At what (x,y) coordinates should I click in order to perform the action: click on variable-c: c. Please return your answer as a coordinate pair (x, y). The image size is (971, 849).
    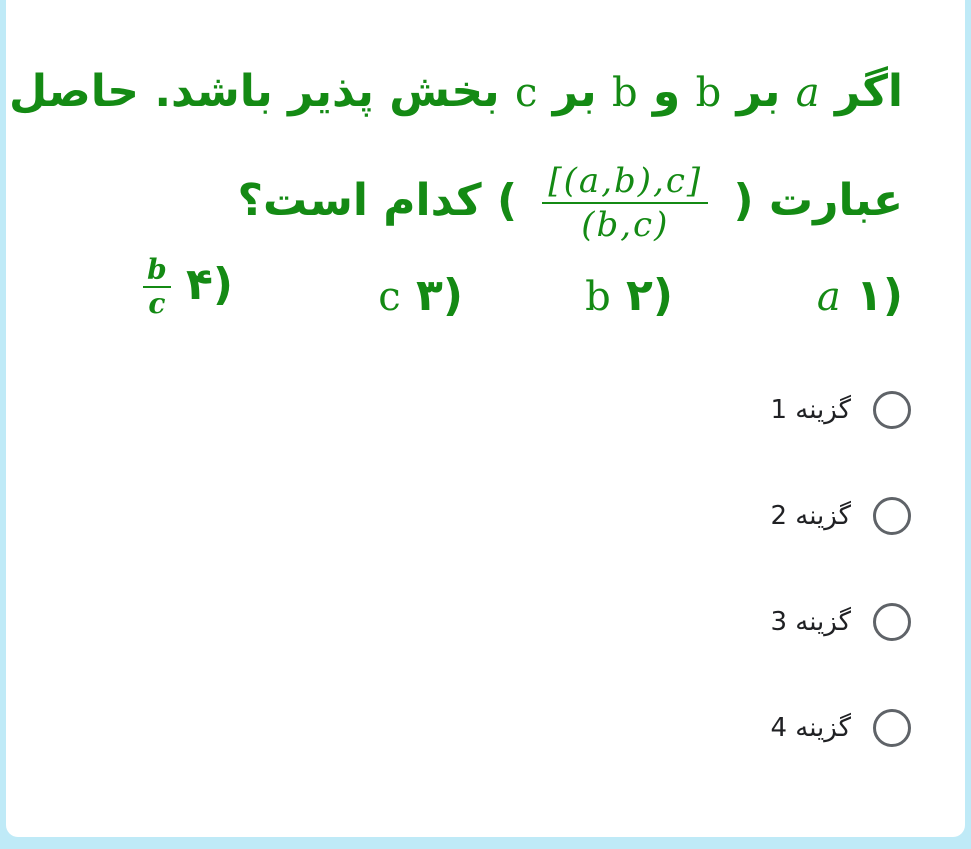
    Looking at the image, I should click on (526, 93).